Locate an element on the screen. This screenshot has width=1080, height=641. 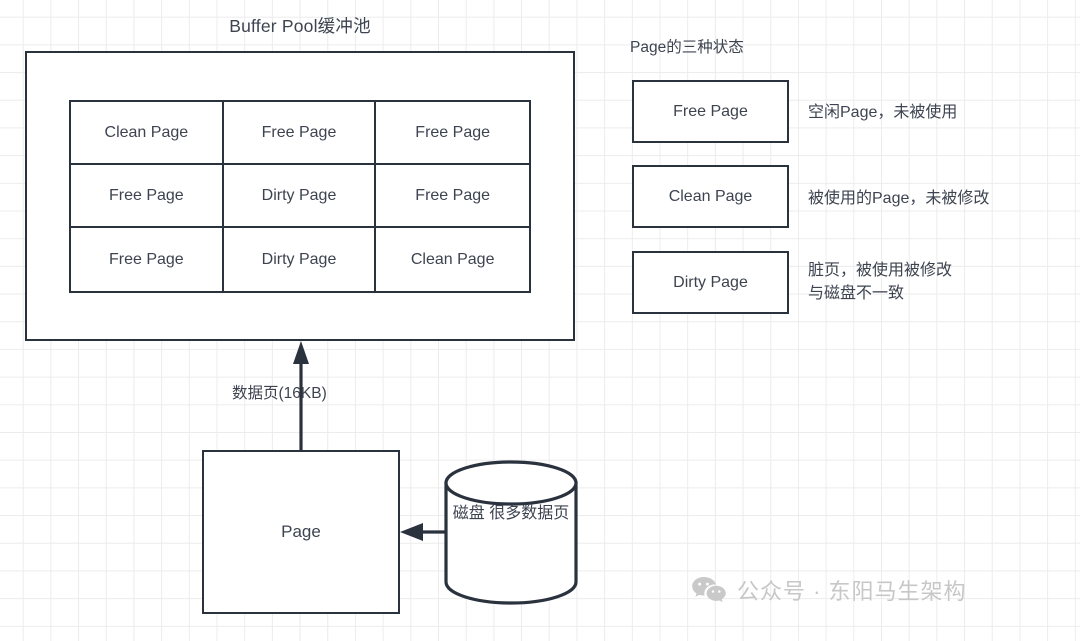
disk-cylinder-icon is located at coordinates (511, 532).